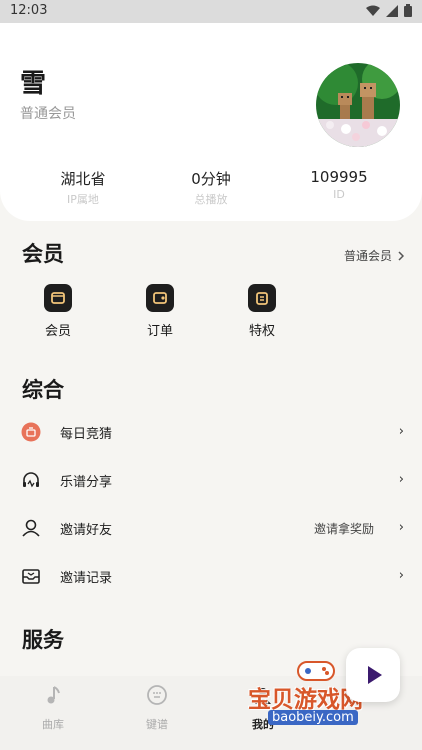  I want to click on membership-item-member: 会员, so click(58, 311).